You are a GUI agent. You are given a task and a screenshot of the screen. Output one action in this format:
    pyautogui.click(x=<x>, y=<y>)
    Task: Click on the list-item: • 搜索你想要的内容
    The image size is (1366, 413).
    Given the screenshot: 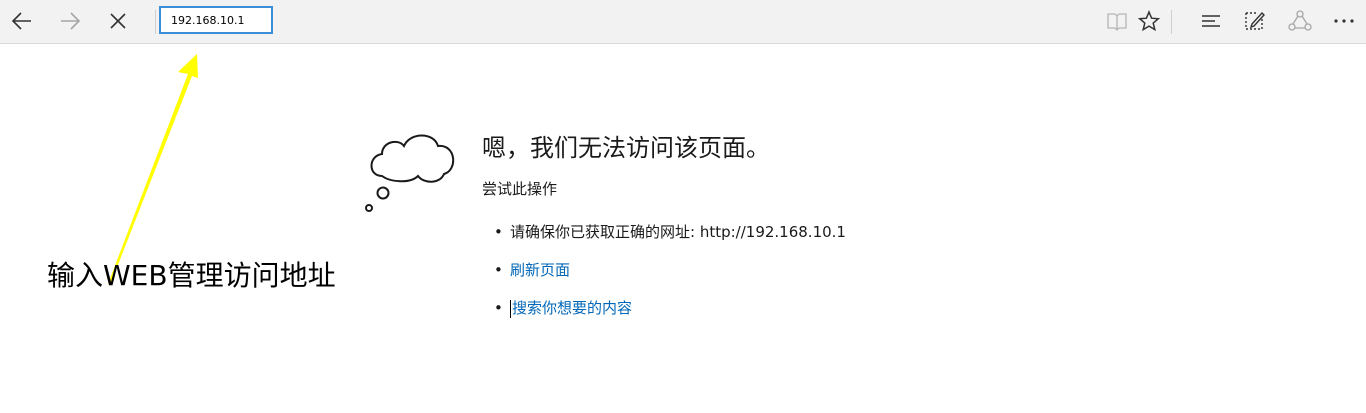 What is the action you would take?
    pyautogui.click(x=670, y=315)
    